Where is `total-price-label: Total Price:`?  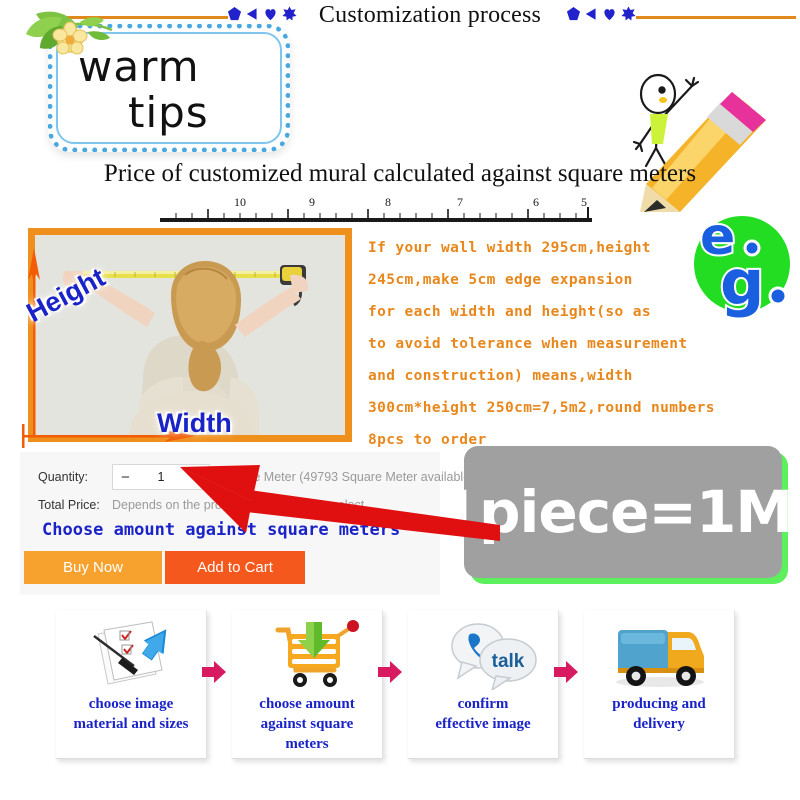 total-price-label: Total Price: is located at coordinates (69, 505).